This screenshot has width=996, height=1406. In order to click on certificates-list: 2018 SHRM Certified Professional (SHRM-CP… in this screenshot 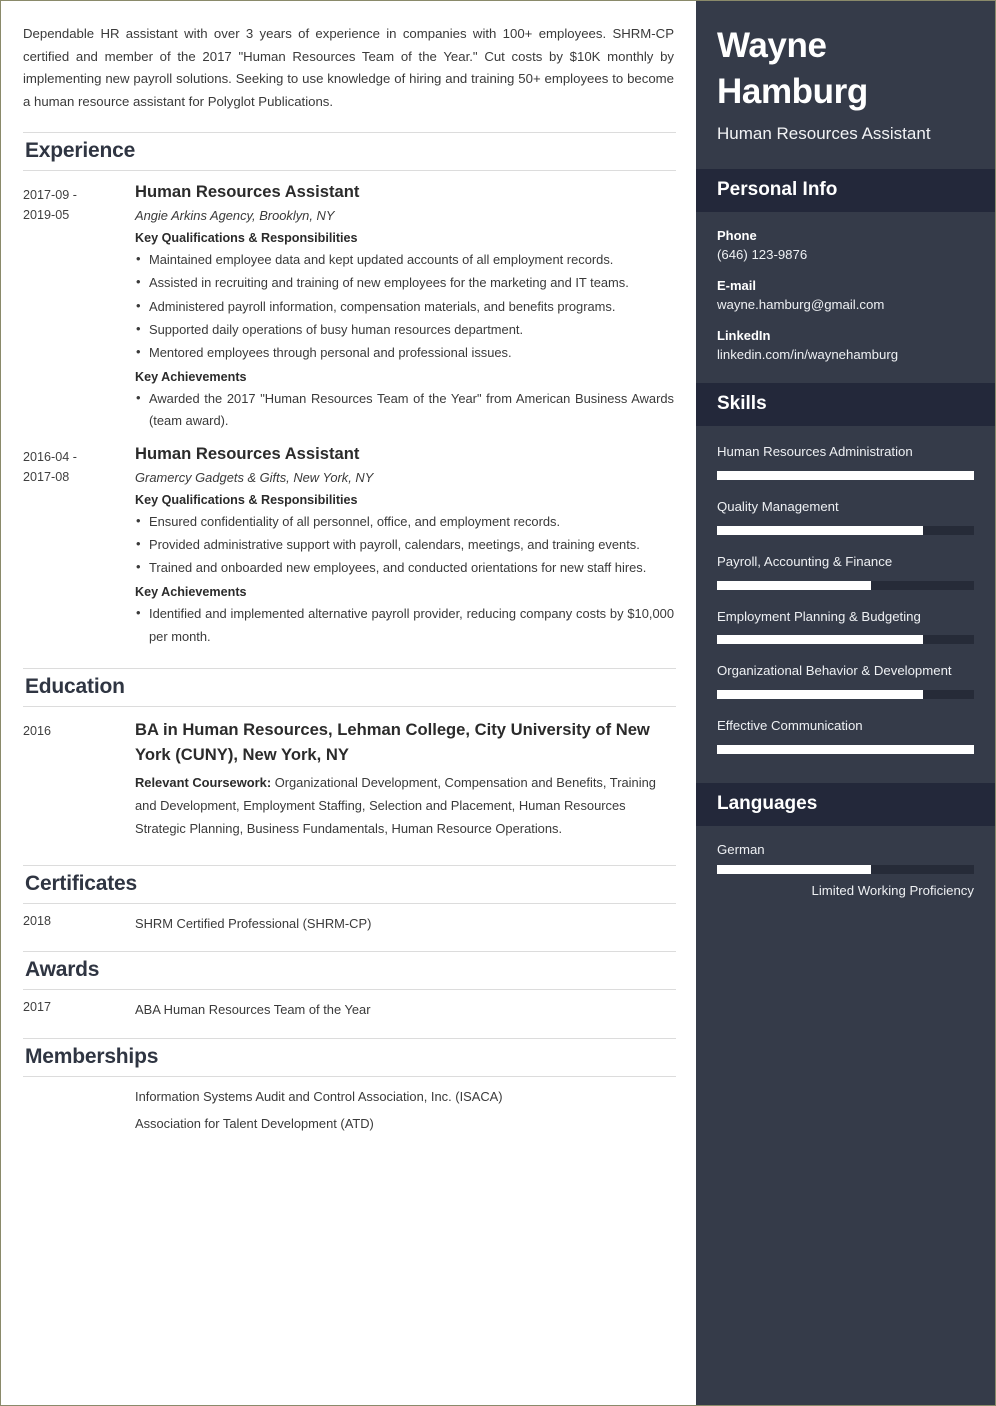, I will do `click(349, 923)`.